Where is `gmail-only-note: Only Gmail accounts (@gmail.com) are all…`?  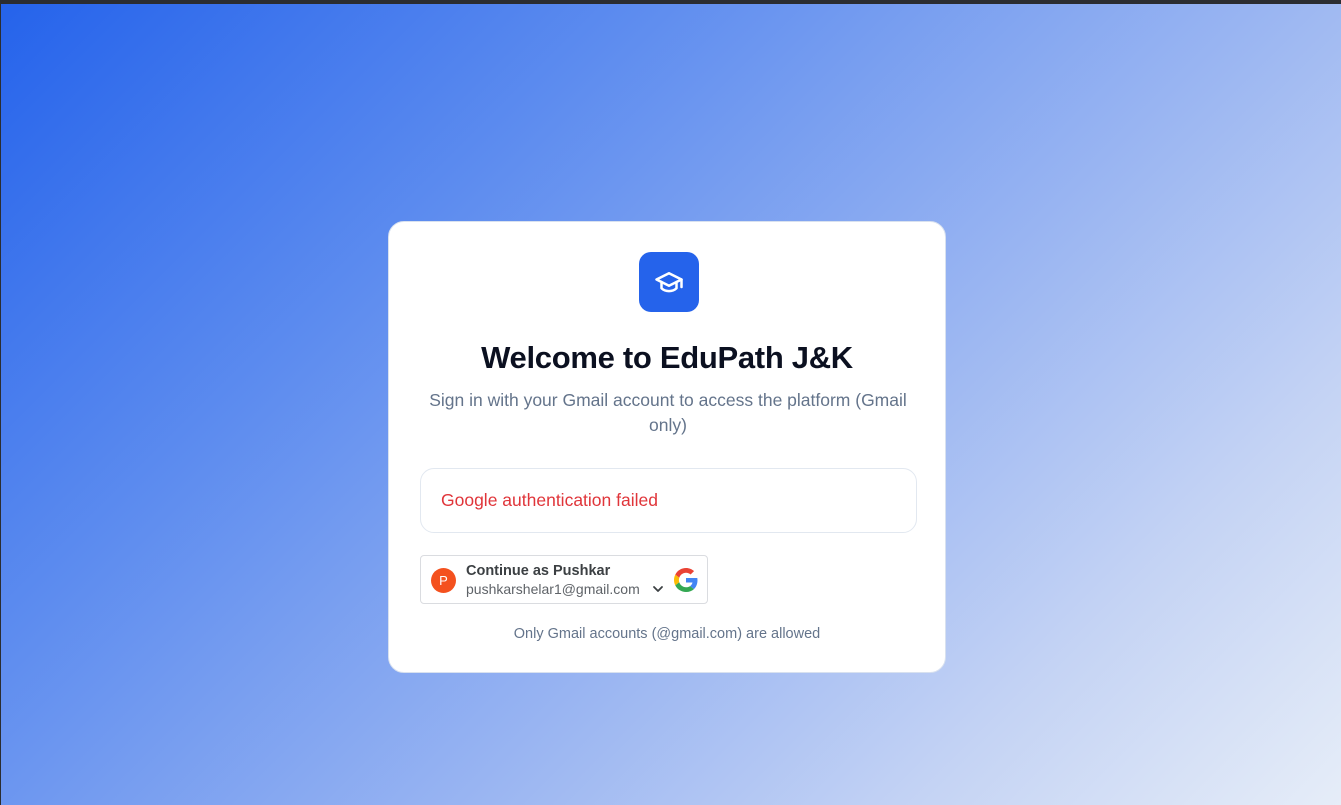 gmail-only-note: Only Gmail accounts (@gmail.com) are all… is located at coordinates (667, 634).